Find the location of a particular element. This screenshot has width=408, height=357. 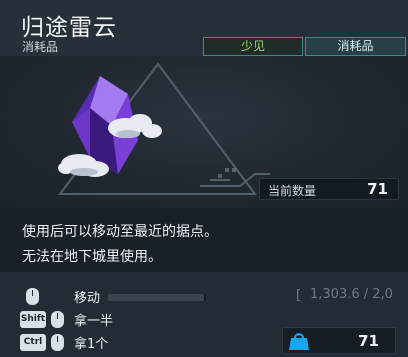

quantity-label: 当前数量 is located at coordinates (292, 191).